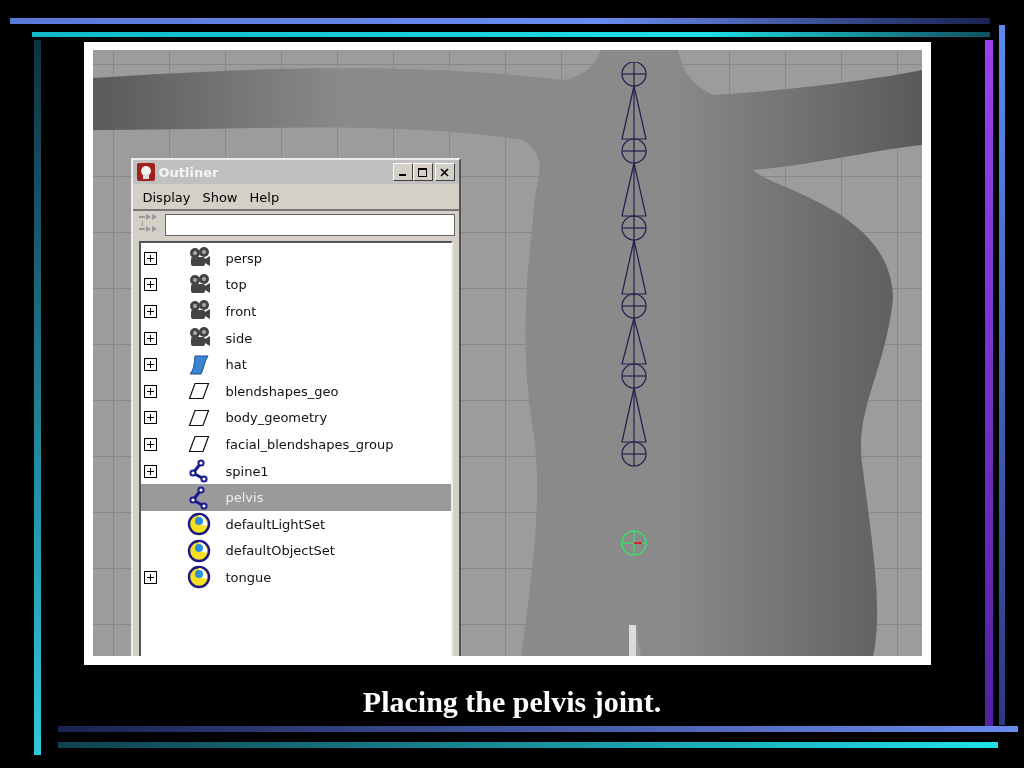  What do you see at coordinates (220, 197) in the screenshot?
I see `menu-item: Show` at bounding box center [220, 197].